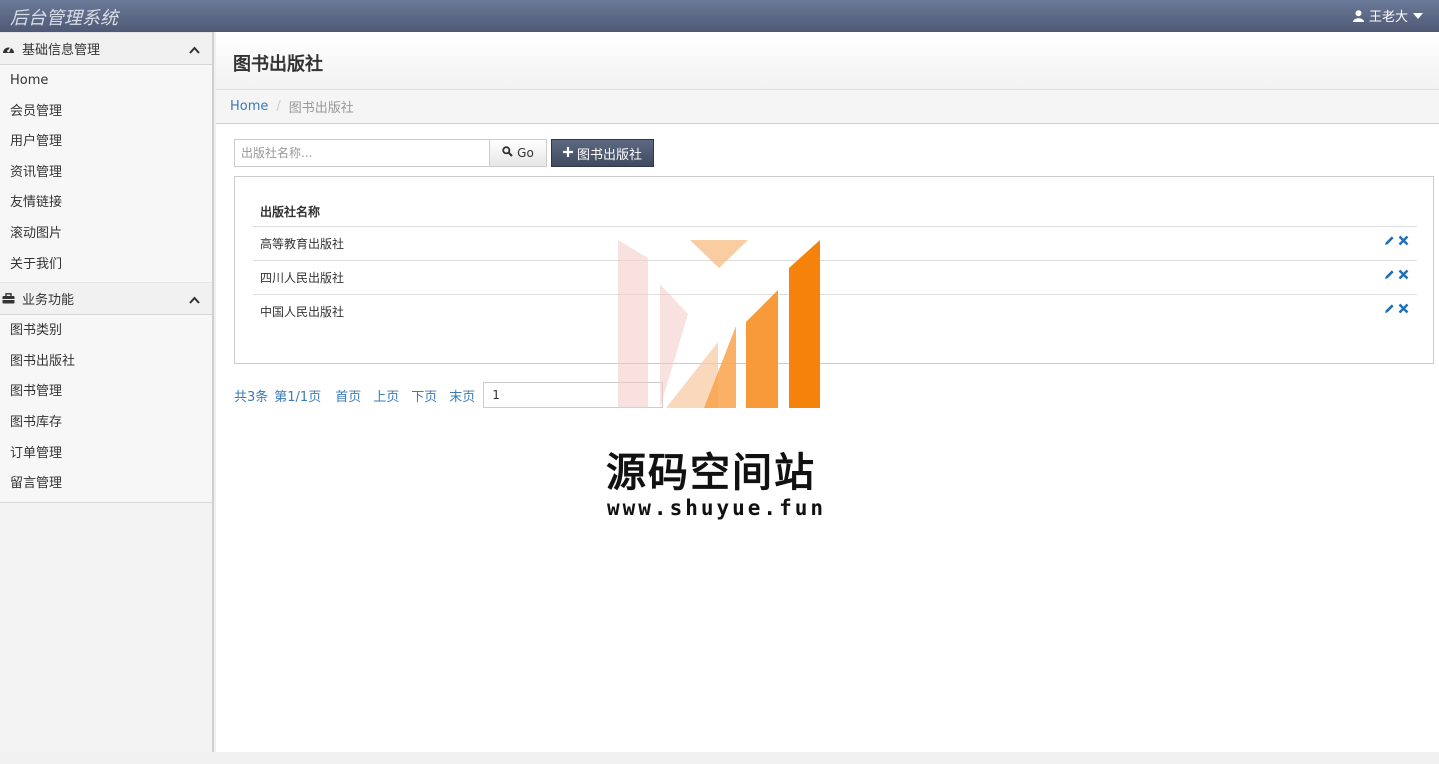 This screenshot has height=764, width=1439. Describe the element at coordinates (106, 112) in the screenshot. I see `sidebar-item-members: 会员管理` at that location.